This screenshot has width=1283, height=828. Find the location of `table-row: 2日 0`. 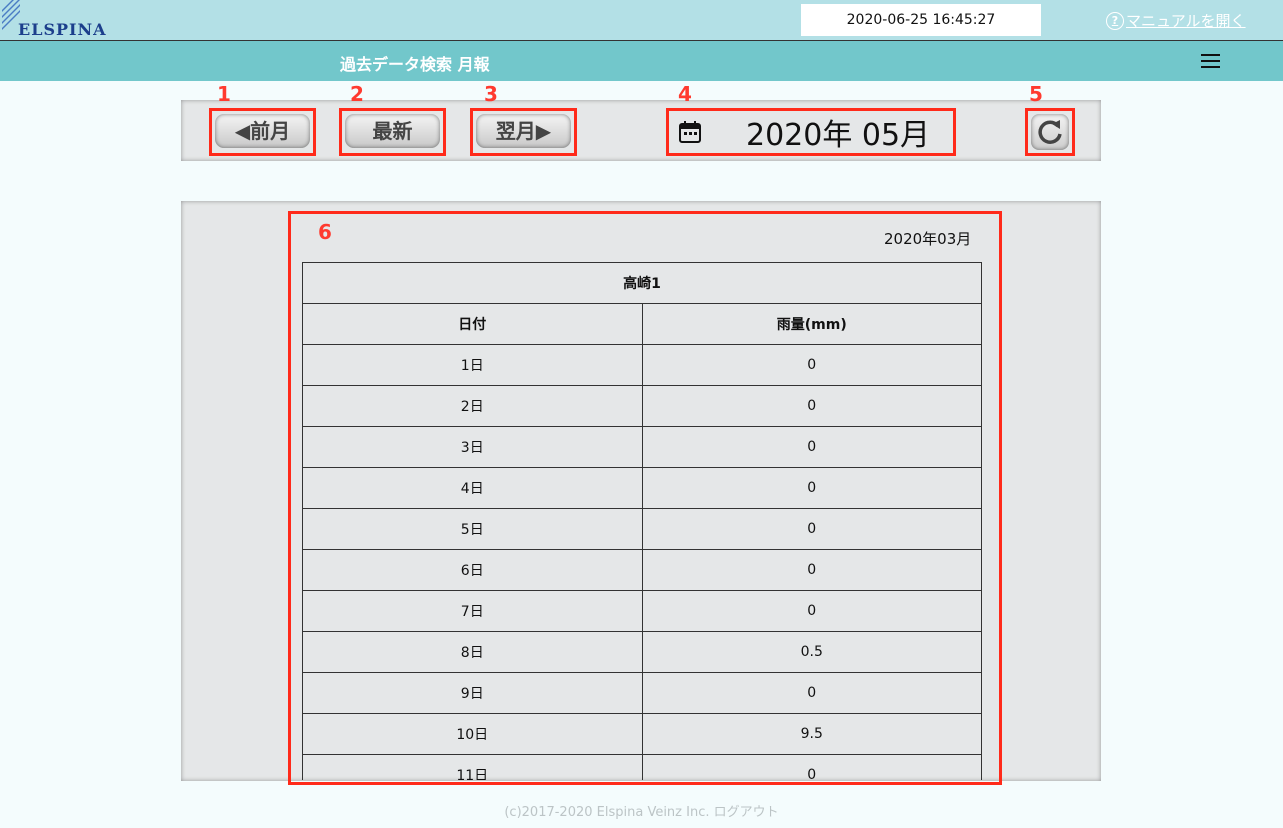

table-row: 2日 0 is located at coordinates (642, 406).